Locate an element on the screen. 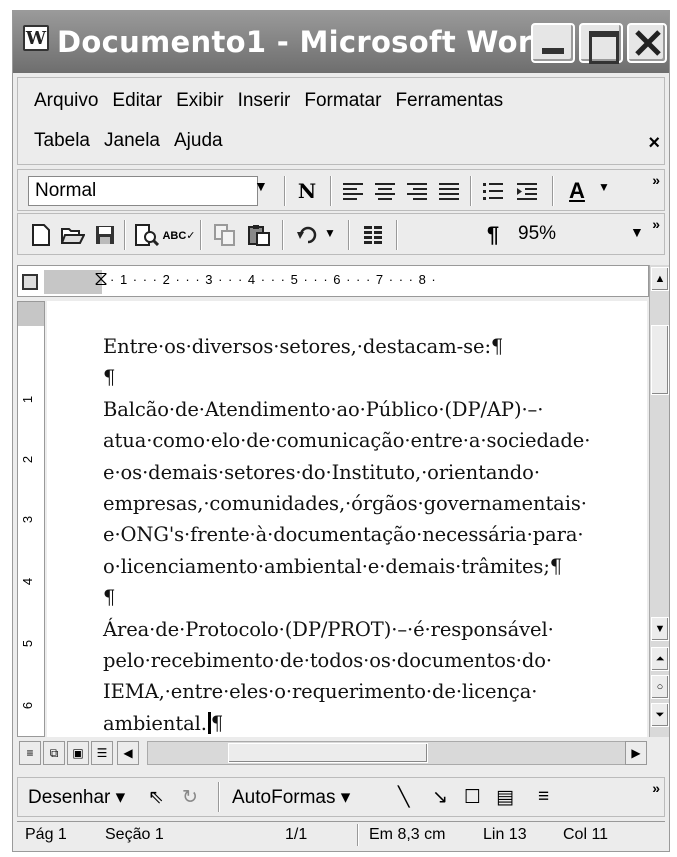 This screenshot has width=677, height=857. close-button is located at coordinates (647, 43).